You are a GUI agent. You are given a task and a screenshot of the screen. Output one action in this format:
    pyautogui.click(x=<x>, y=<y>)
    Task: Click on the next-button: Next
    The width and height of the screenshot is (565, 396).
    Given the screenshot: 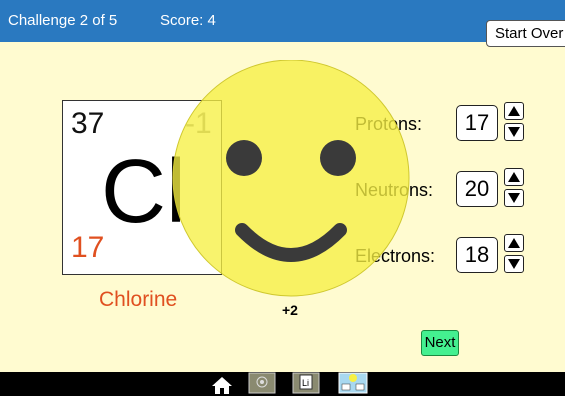 What is the action you would take?
    pyautogui.click(x=440, y=343)
    